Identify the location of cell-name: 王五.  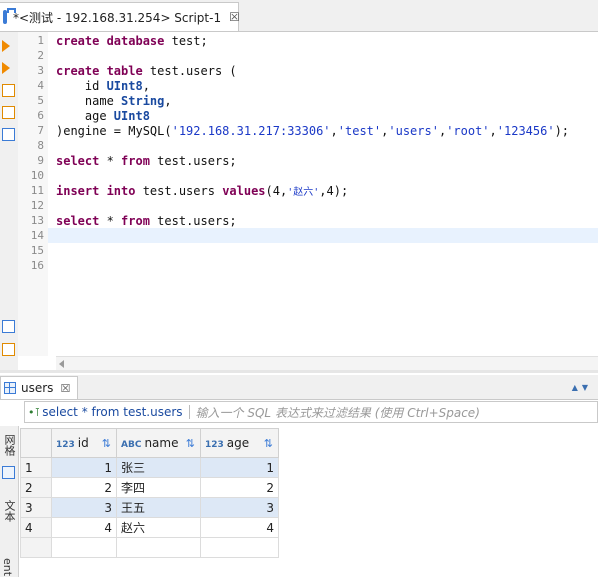
(158, 507).